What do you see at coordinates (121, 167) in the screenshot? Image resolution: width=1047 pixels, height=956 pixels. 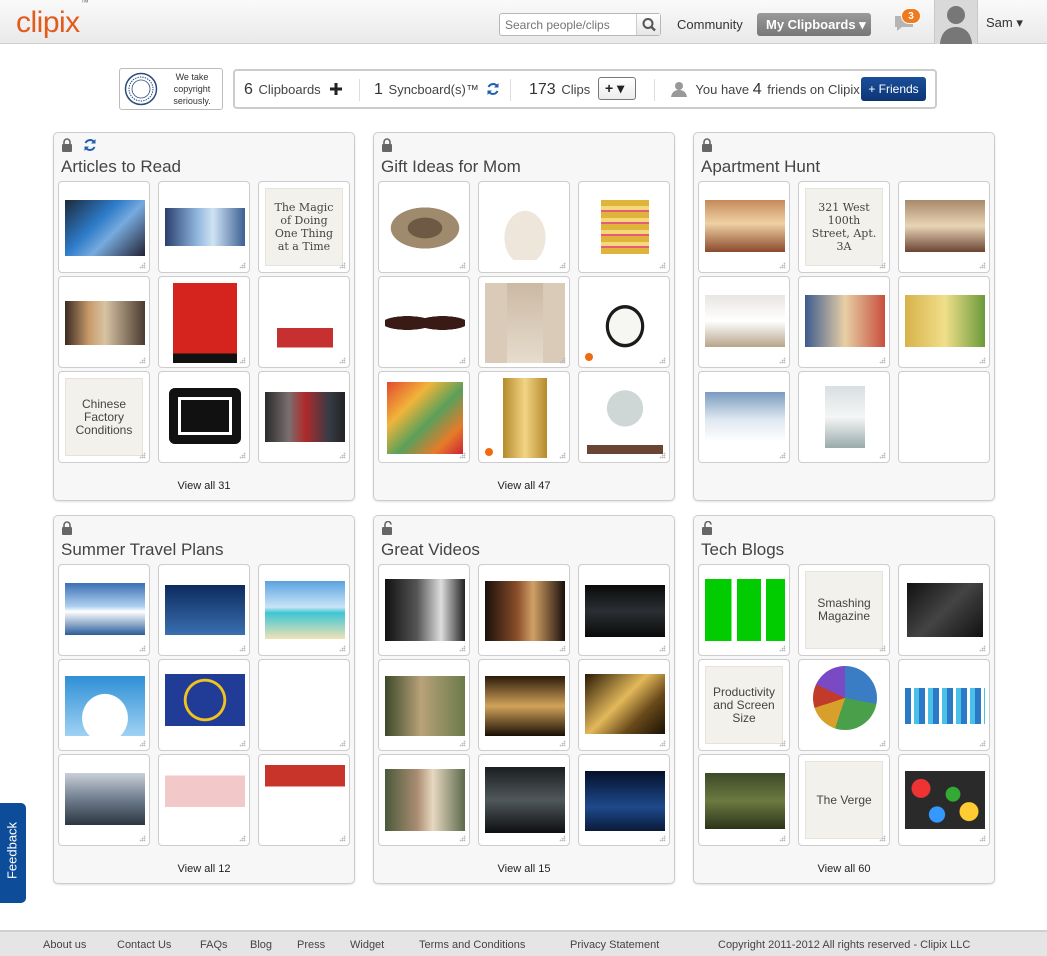 I see `clipboard-title: Articles to Read` at bounding box center [121, 167].